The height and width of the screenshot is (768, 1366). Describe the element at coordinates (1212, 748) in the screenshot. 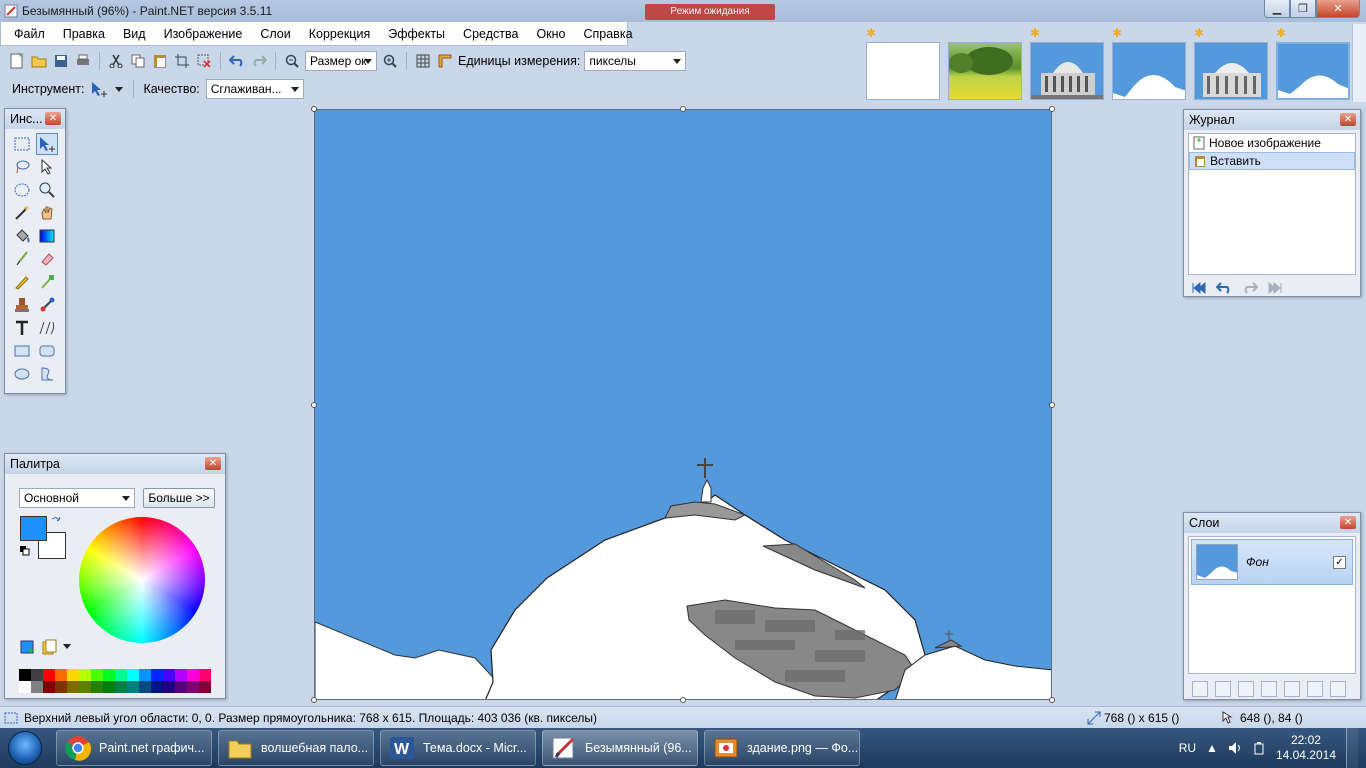

I see `chevron-up-icon: ▲` at that location.